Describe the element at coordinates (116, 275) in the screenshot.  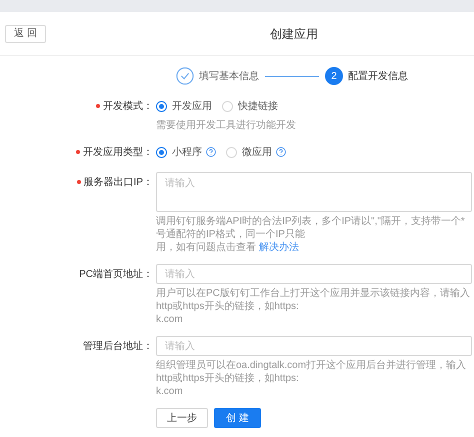
I see `field-label: PC端首页地址：` at that location.